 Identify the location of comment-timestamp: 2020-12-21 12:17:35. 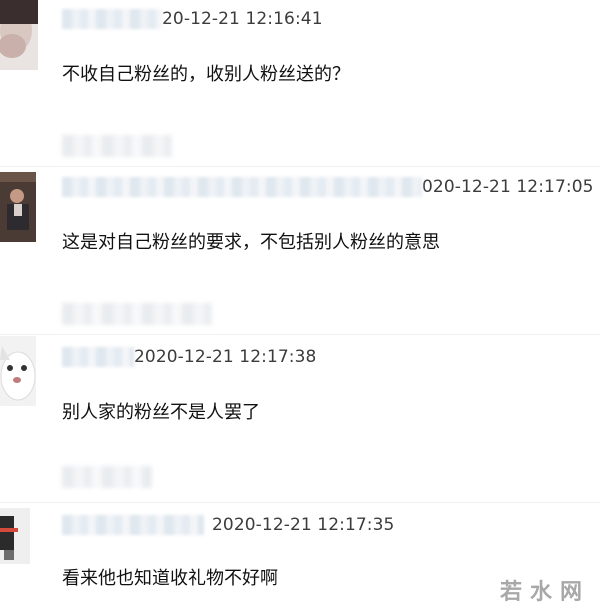
(303, 525).